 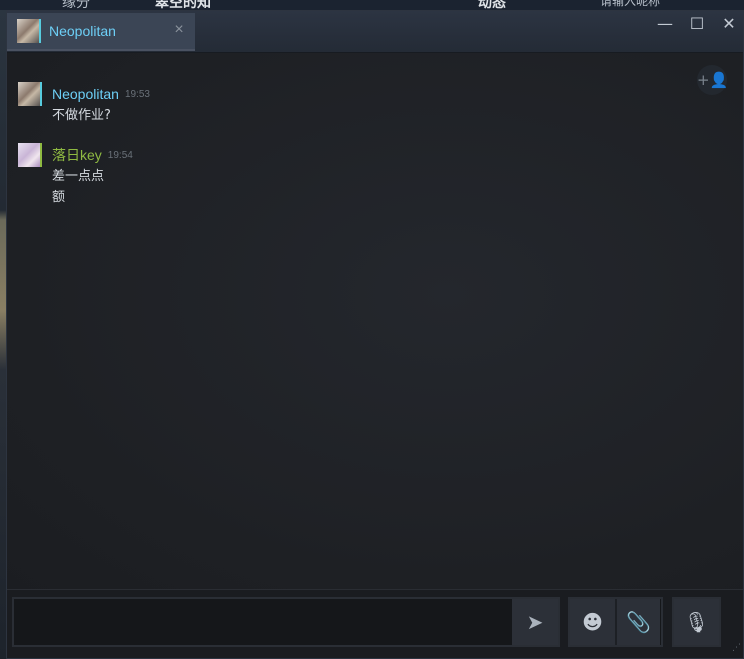 I want to click on message-group: Neopolitan 19:53 不做作业?, so click(x=84, y=104).